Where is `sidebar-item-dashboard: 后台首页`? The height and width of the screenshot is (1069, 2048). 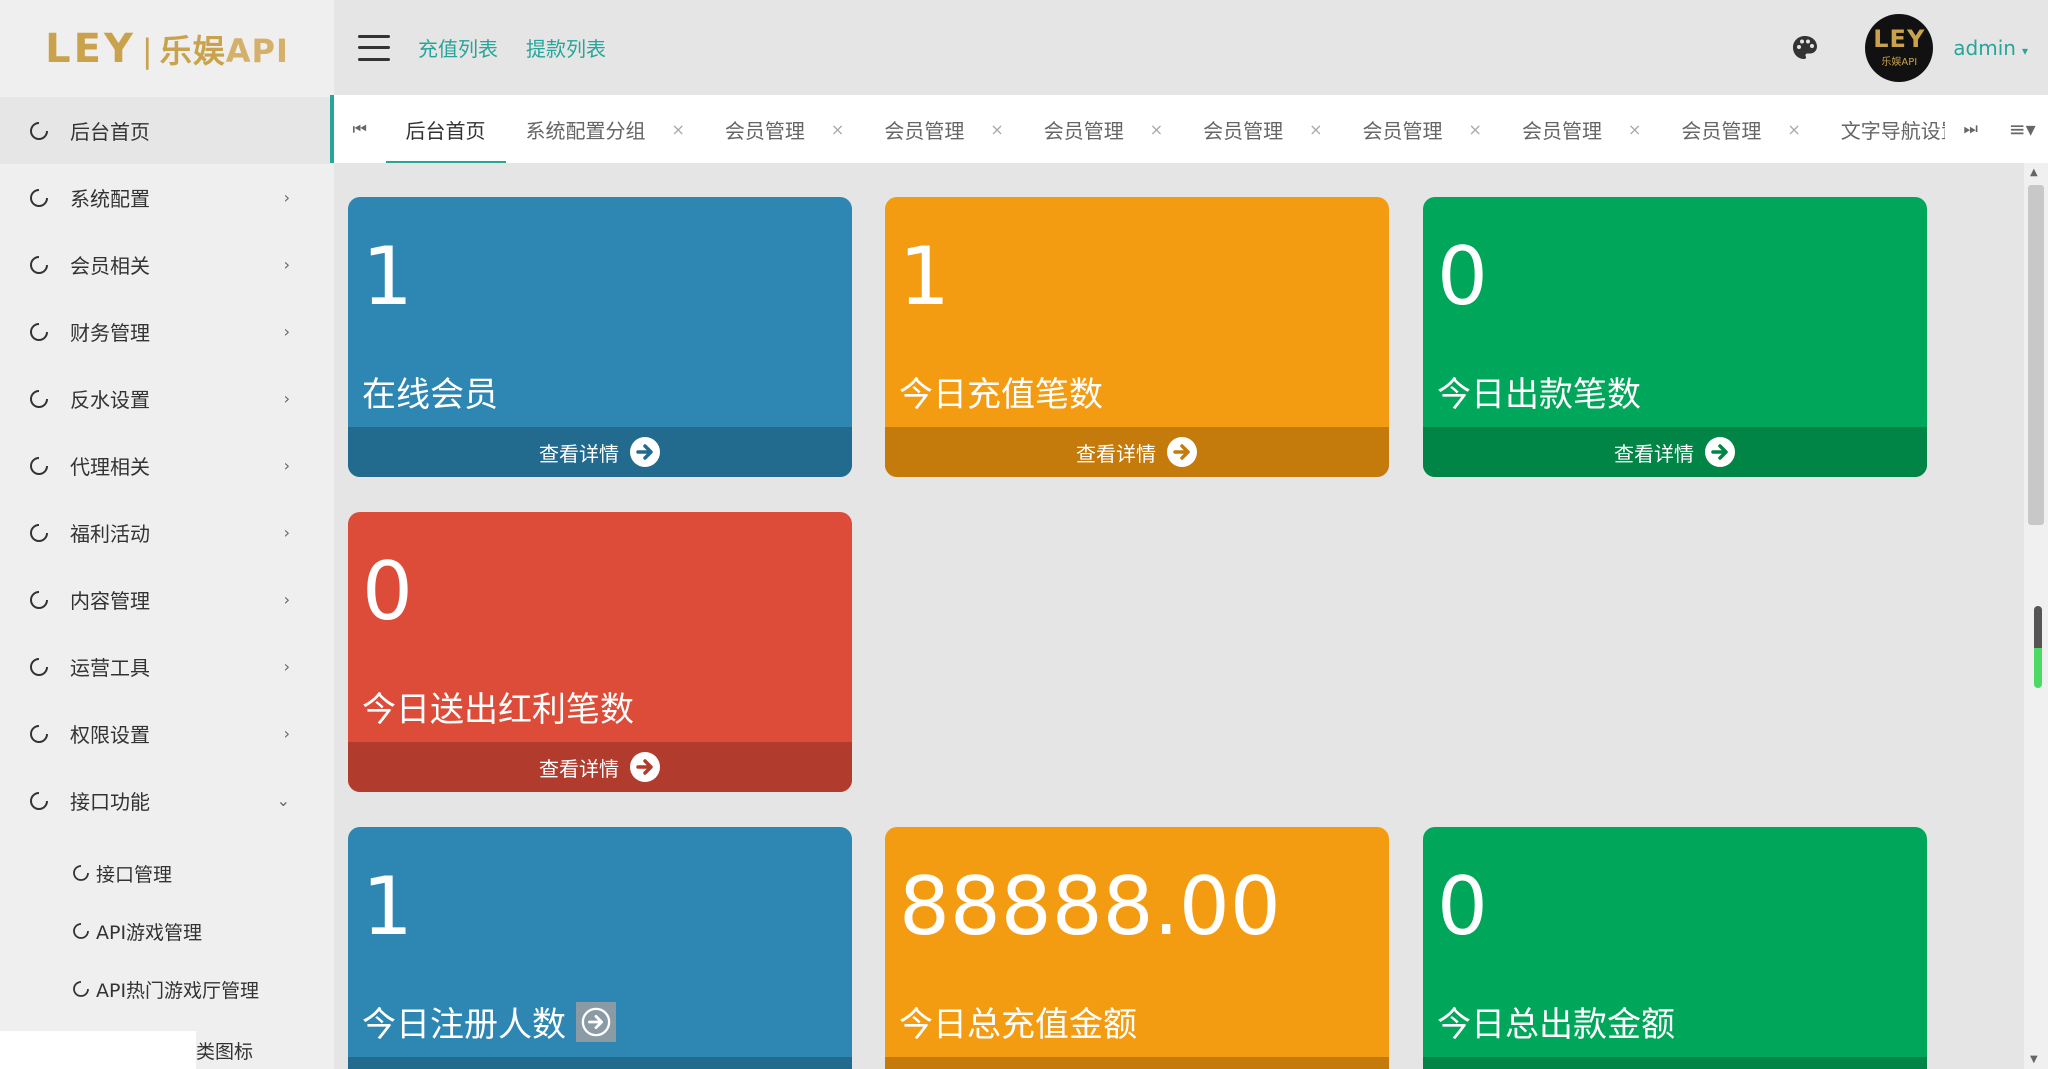
sidebar-item-dashboard: 后台首页 is located at coordinates (167, 130).